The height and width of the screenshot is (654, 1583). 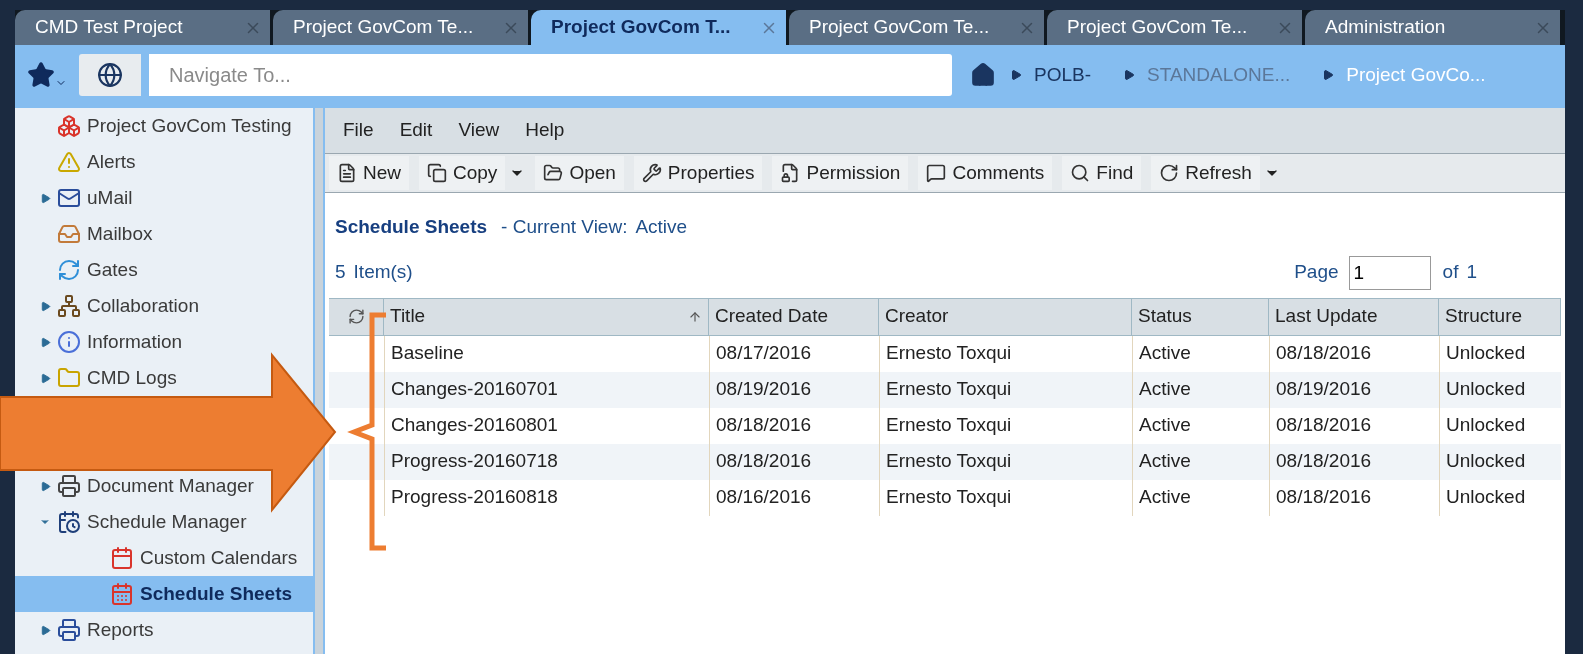 I want to click on globe-button, so click(x=110, y=75).